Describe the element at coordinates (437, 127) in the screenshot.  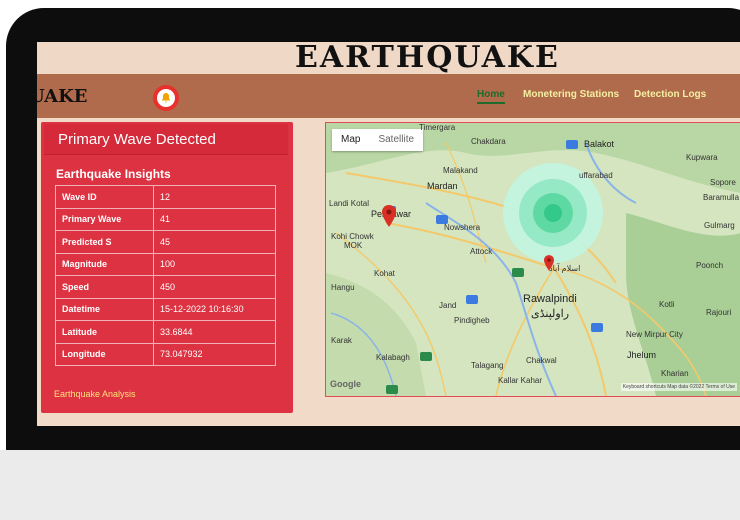
I see `map-label: Timergara` at that location.